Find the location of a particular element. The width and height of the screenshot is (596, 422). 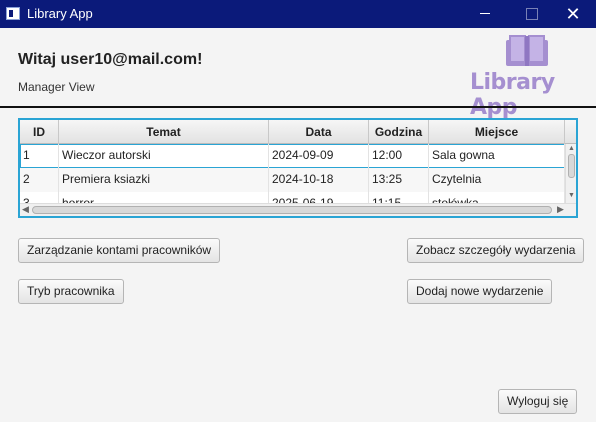

column-header-godzina: Godzina is located at coordinates (399, 132).